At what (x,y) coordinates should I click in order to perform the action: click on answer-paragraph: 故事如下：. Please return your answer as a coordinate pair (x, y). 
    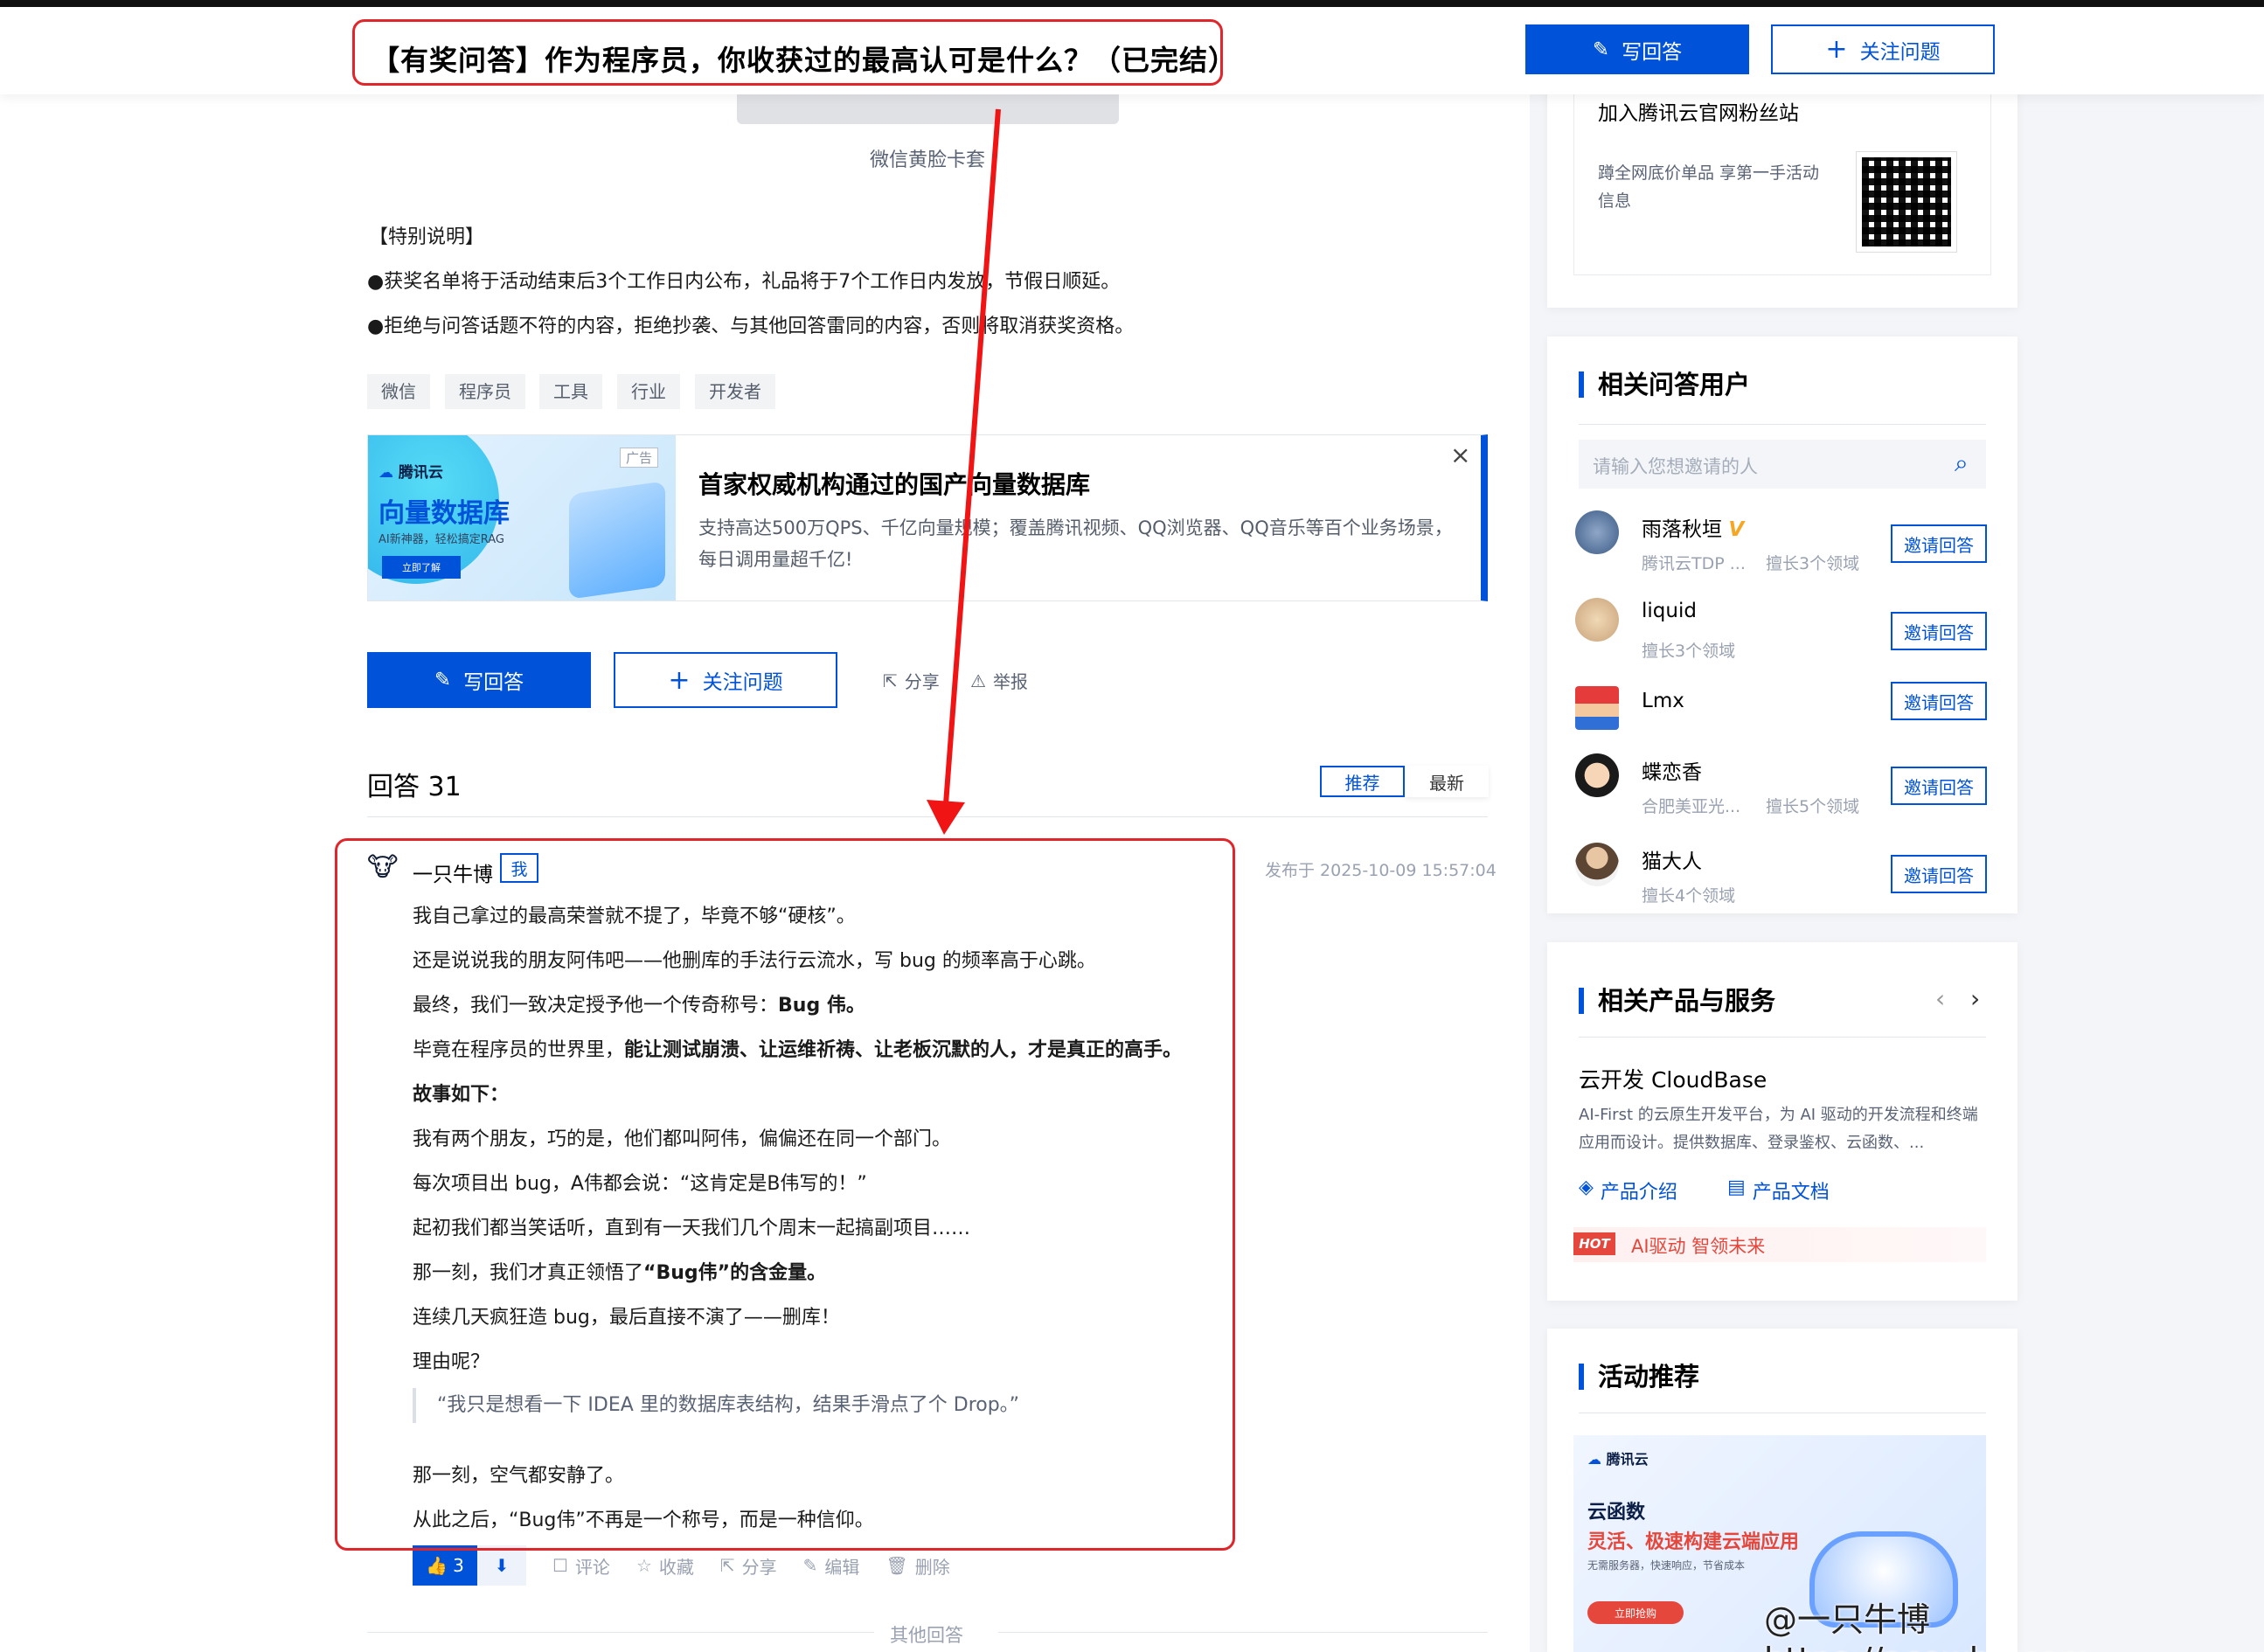
    Looking at the image, I should click on (461, 1095).